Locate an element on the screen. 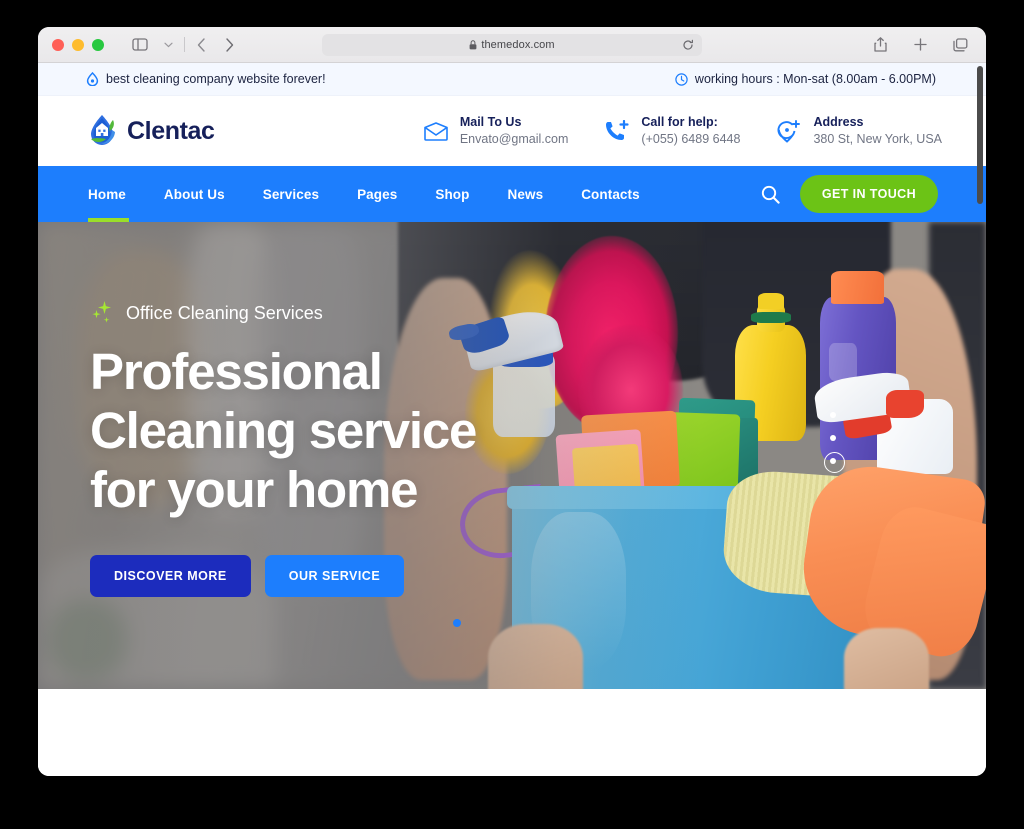 This screenshot has height=829, width=1024. browser-toolbar: themedox.com is located at coordinates (512, 45).